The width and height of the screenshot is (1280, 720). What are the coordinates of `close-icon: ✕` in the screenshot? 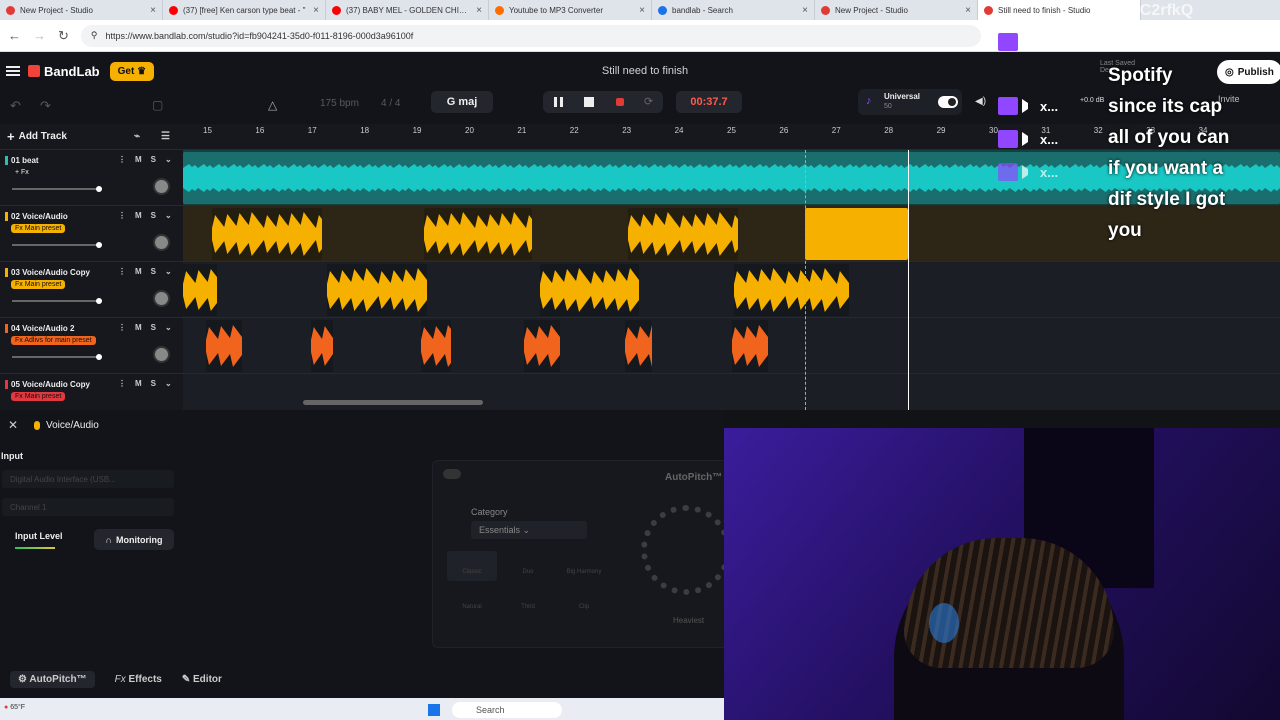 It's located at (13, 425).